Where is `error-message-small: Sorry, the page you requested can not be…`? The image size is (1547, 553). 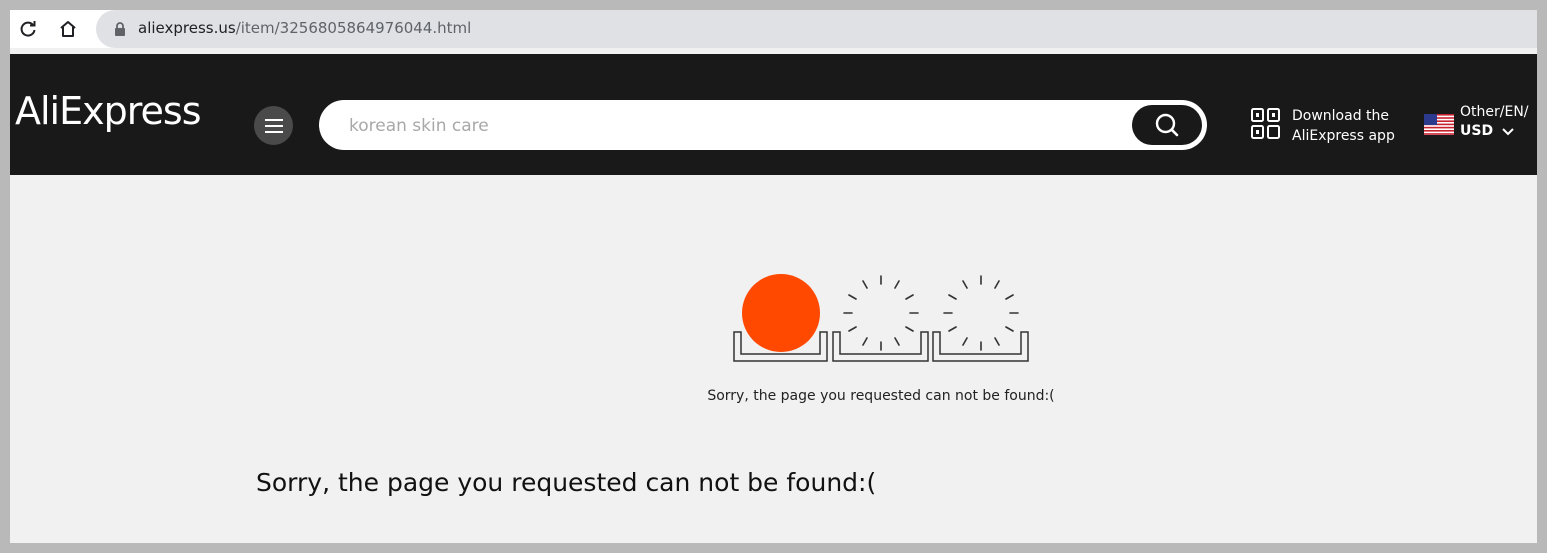 error-message-small: Sorry, the page you requested can not be… is located at coordinates (881, 396).